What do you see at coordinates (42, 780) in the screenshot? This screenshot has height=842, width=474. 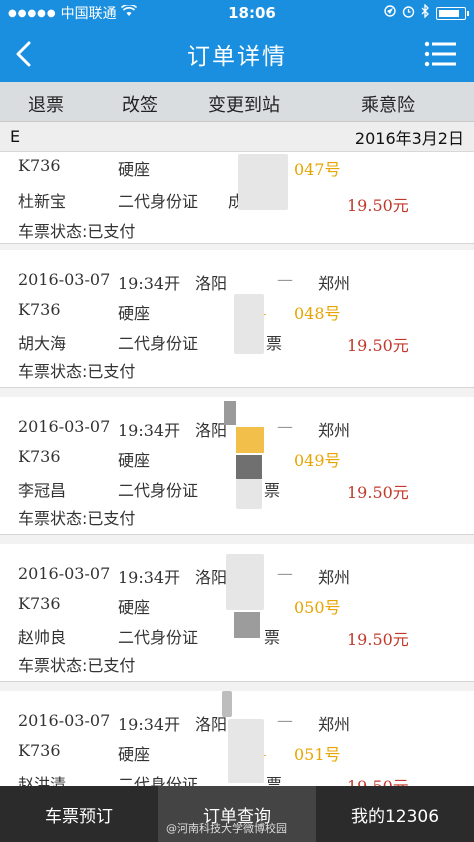 I see `passenger-name: 赵洪清` at bounding box center [42, 780].